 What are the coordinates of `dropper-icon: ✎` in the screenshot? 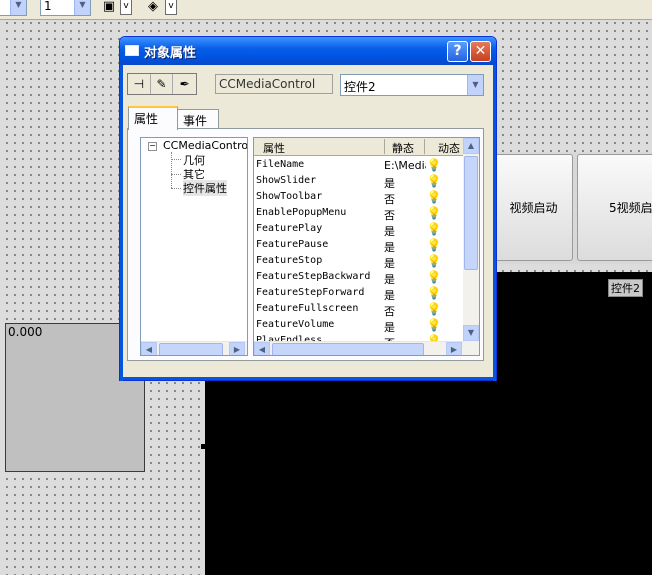 It's located at (162, 84).